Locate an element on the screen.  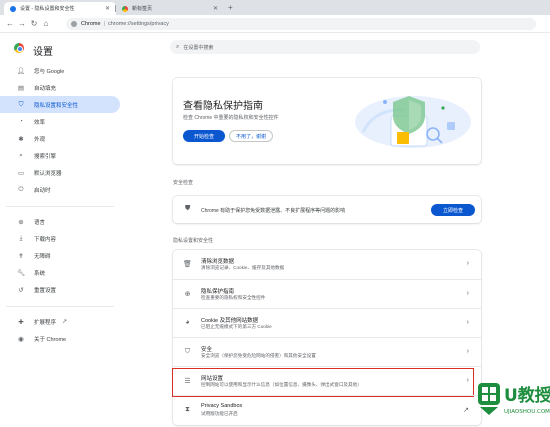
sidebar-item-label: 搜索引擎 is located at coordinates (45, 156).